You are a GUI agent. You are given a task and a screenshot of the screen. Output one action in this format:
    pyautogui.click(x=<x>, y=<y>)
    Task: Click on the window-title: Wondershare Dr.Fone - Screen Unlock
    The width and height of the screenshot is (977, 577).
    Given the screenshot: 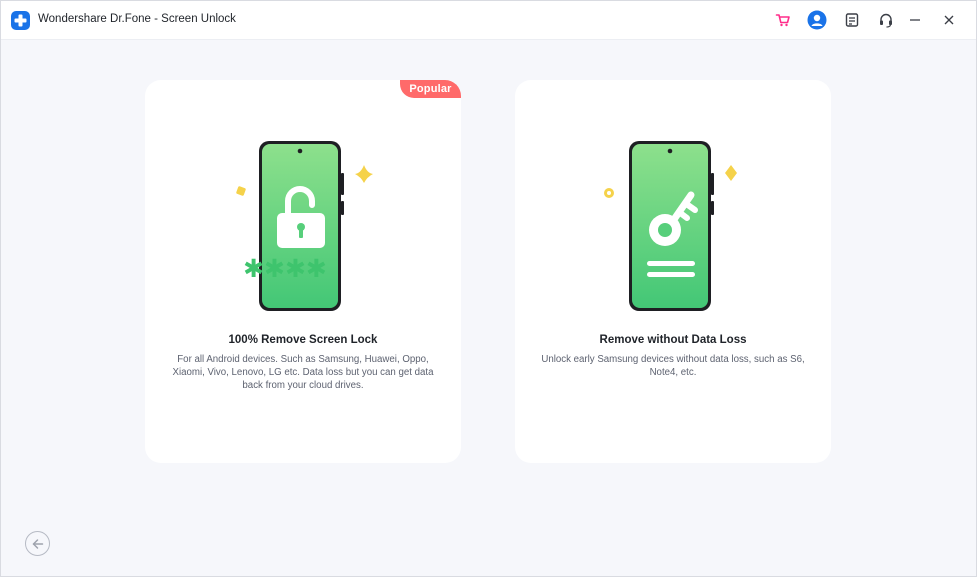 What is the action you would take?
    pyautogui.click(x=137, y=19)
    